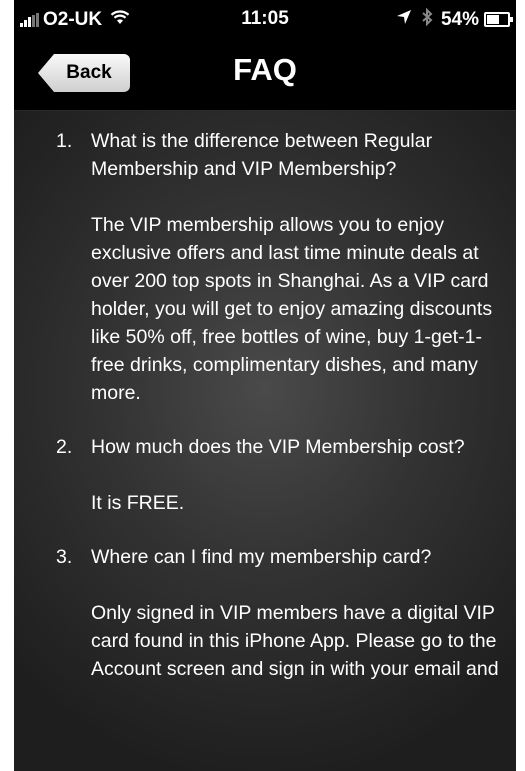 The image size is (525, 771). I want to click on status-right: 54%, so click(454, 19).